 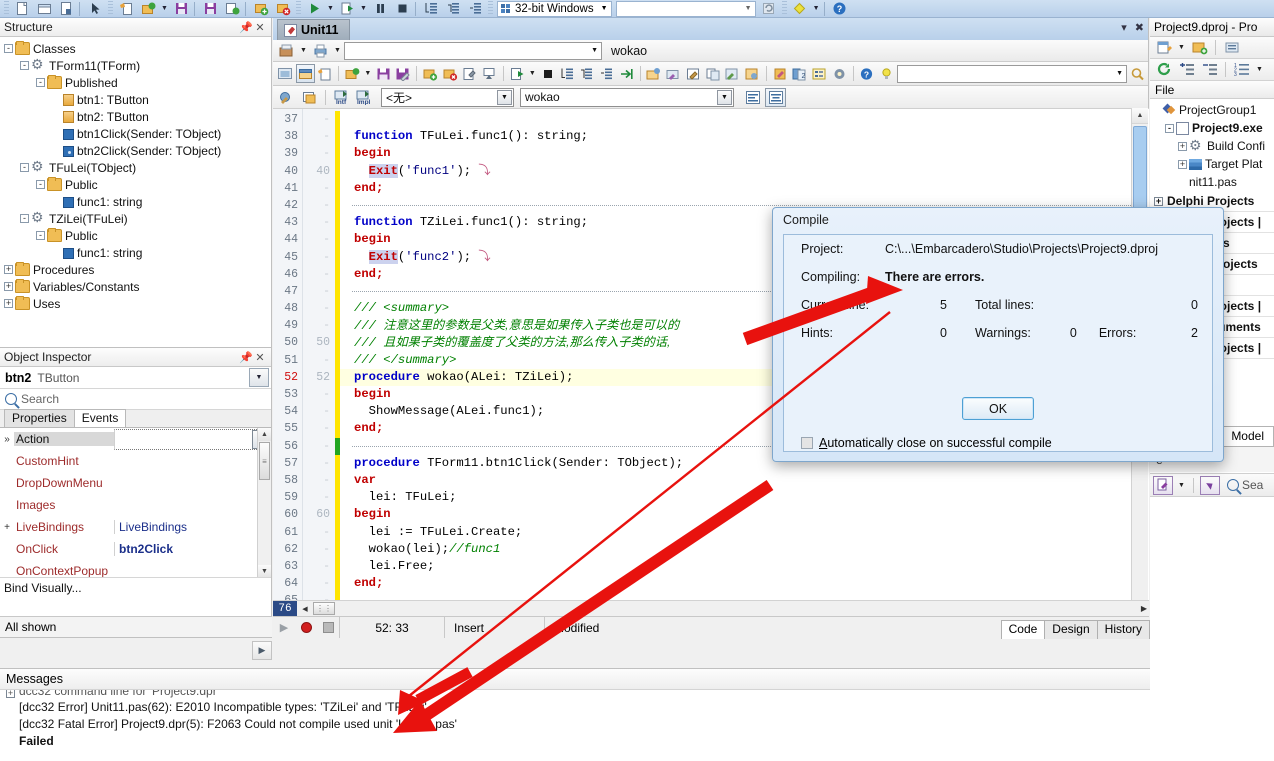 What do you see at coordinates (181, 8) in the screenshot?
I see `save-button` at bounding box center [181, 8].